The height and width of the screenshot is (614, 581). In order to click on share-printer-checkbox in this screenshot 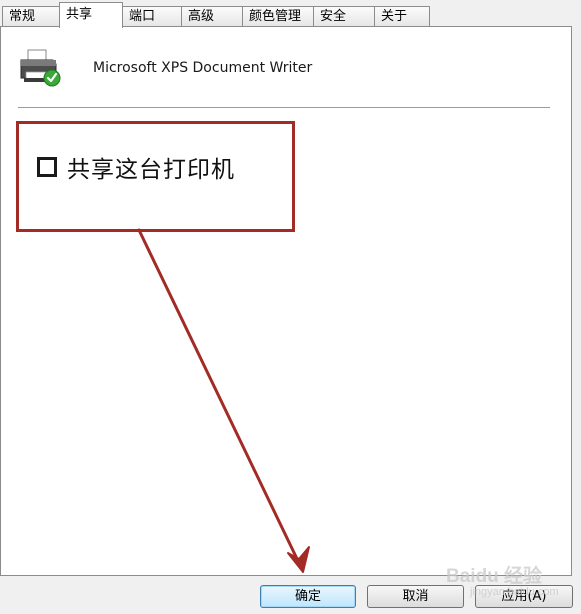, I will do `click(47, 167)`.